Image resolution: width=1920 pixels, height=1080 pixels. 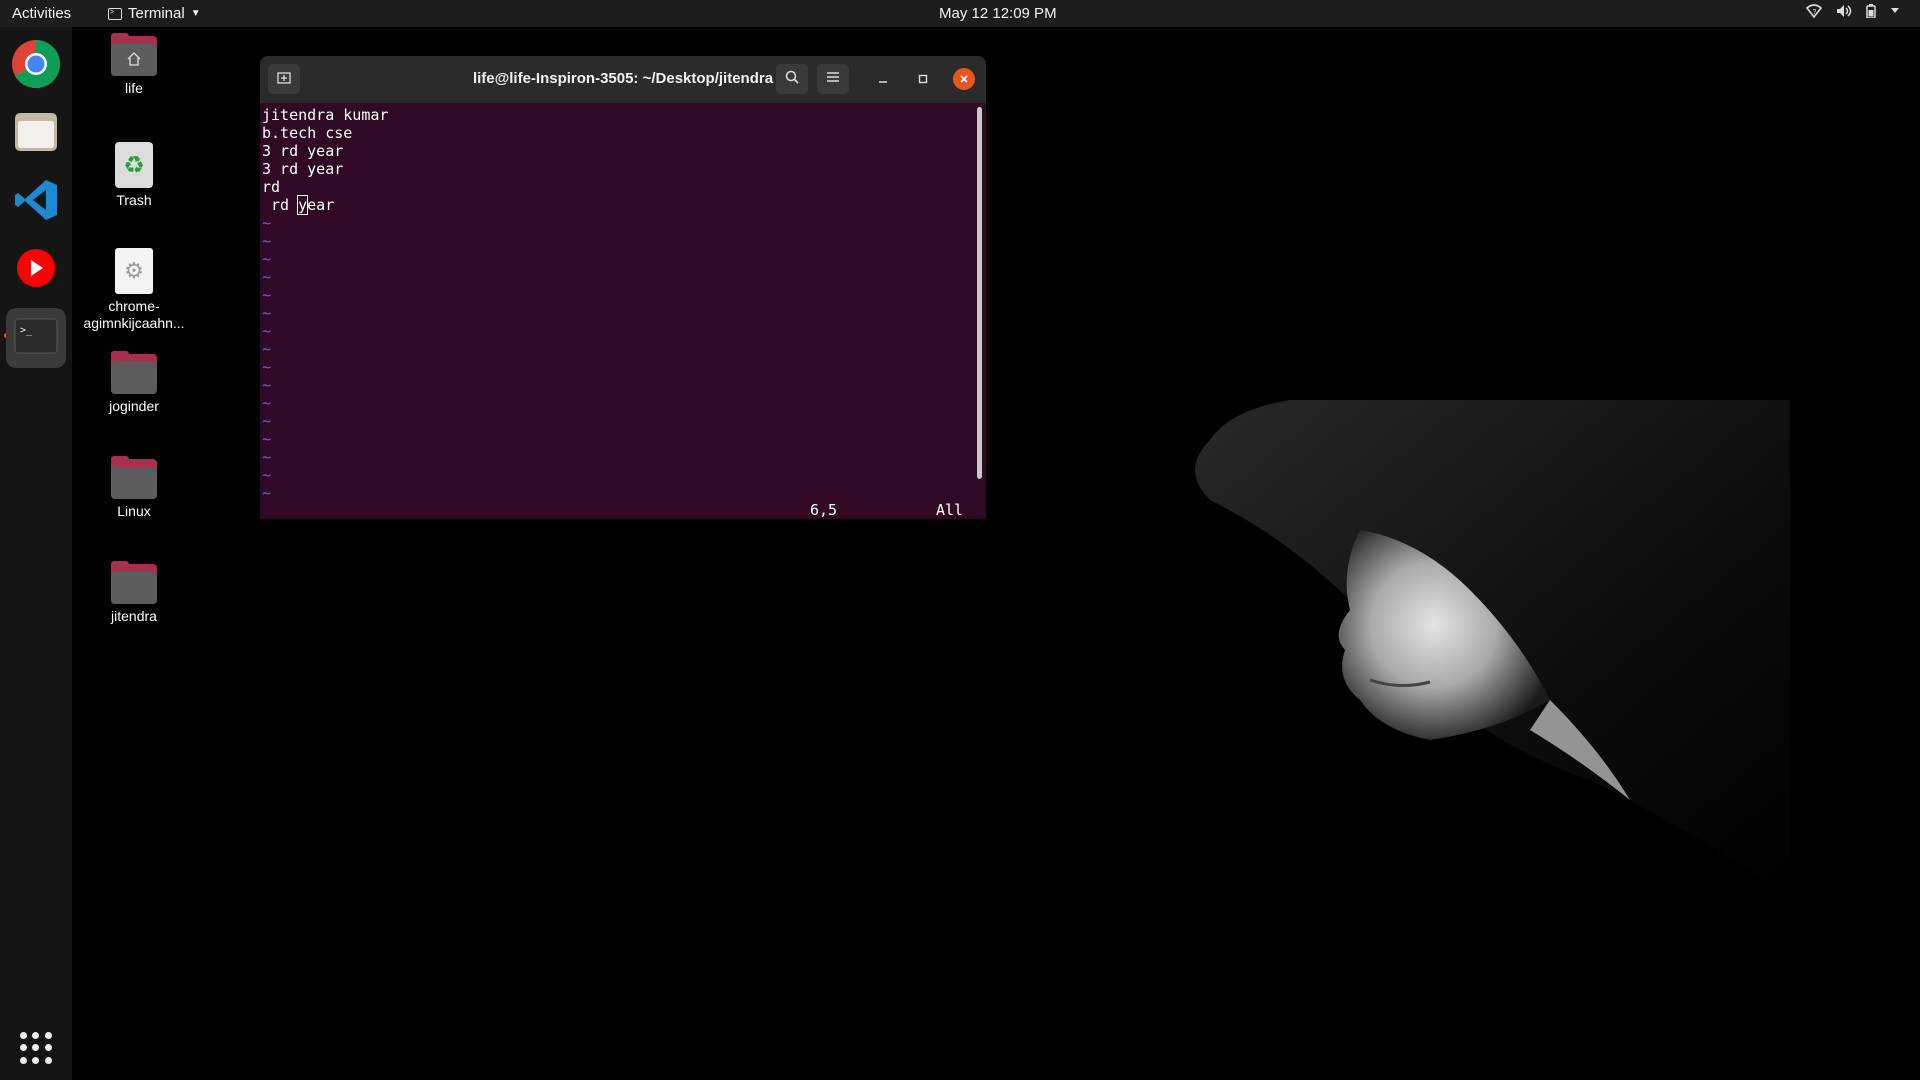 I want to click on scroll-indicator: All, so click(x=950, y=510).